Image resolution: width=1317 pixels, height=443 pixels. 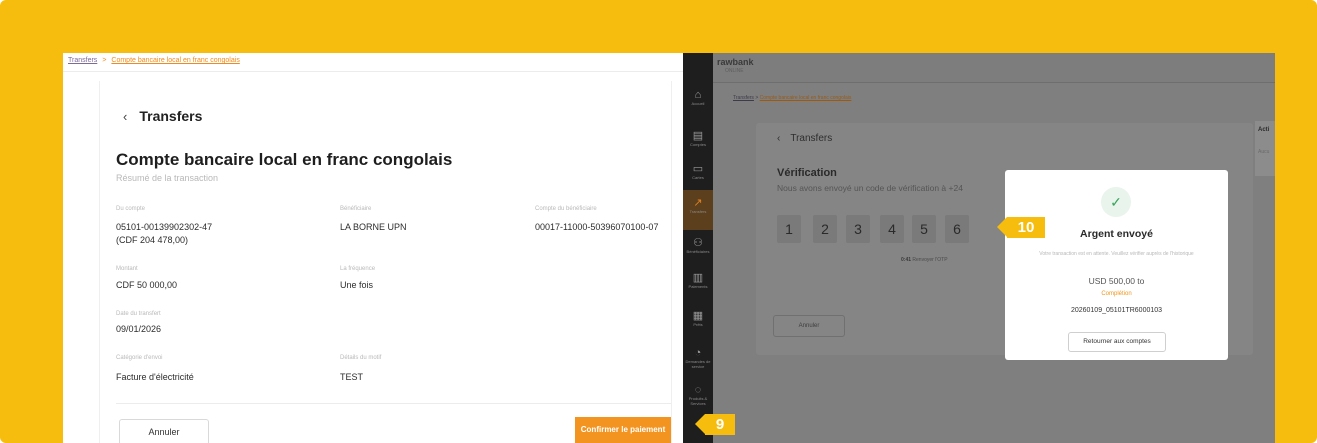 I want to click on products-icon: ◌, so click(x=698, y=390).